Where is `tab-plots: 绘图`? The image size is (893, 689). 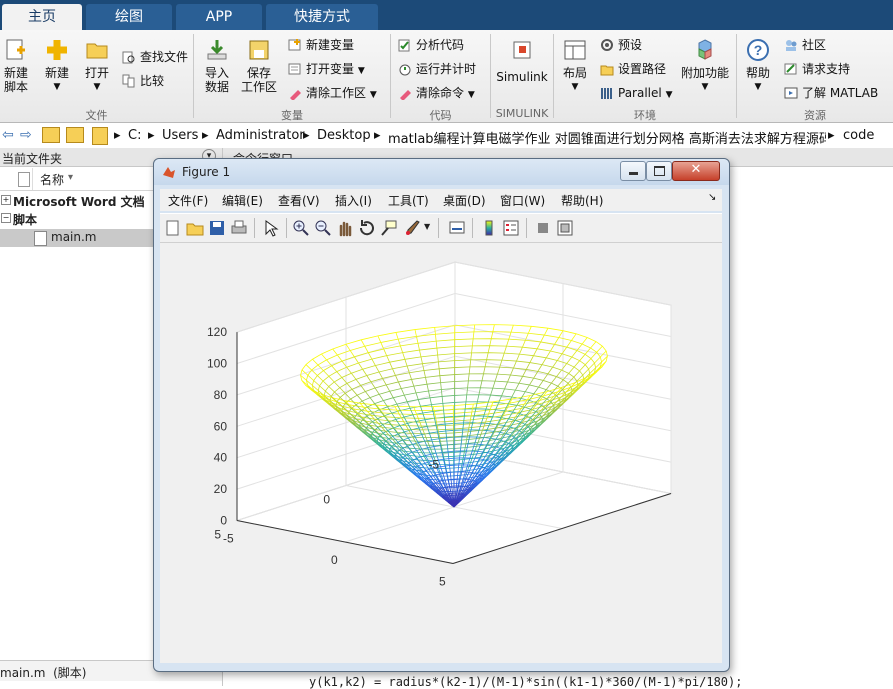
tab-plots: 绘图 is located at coordinates (129, 17).